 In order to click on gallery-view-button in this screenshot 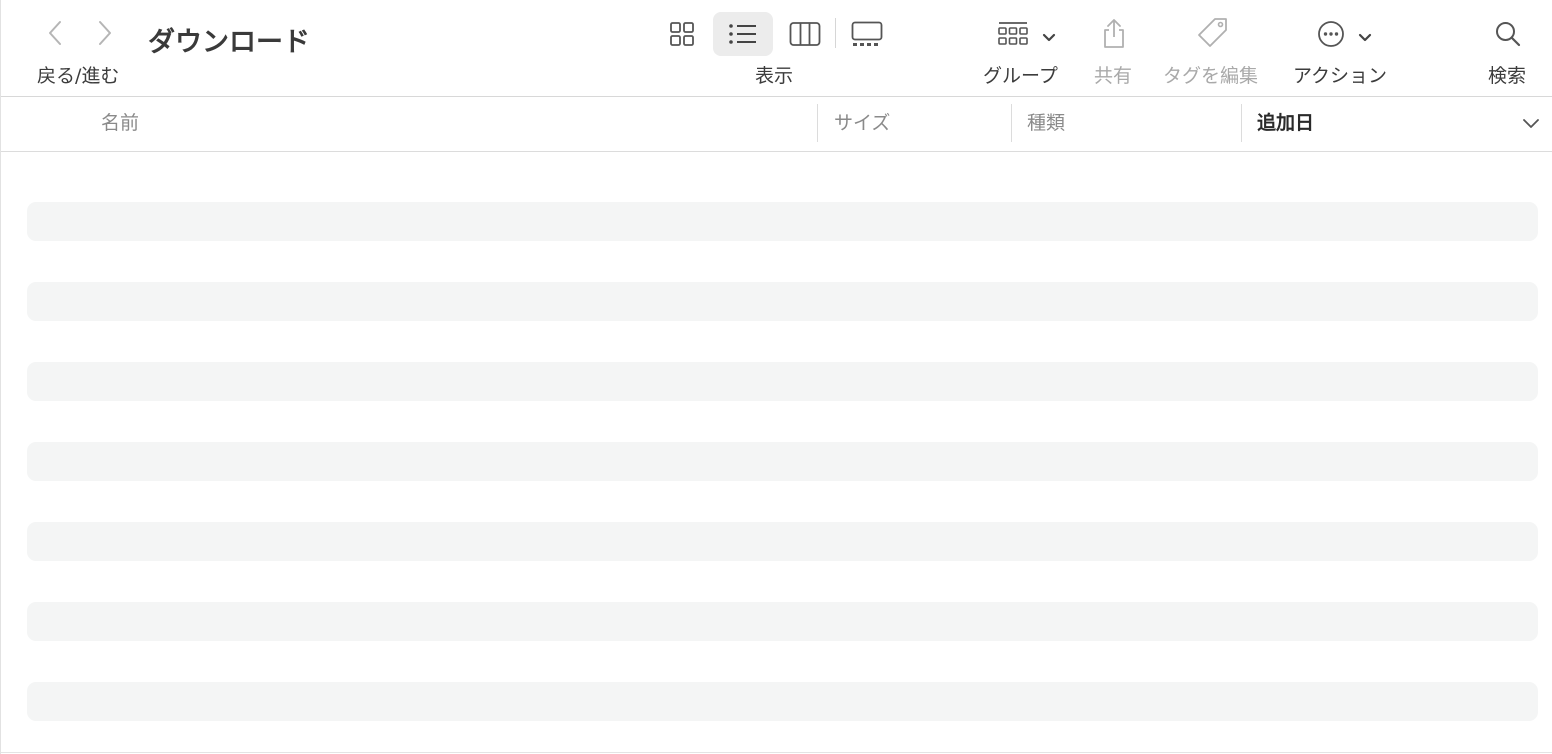, I will do `click(867, 34)`.